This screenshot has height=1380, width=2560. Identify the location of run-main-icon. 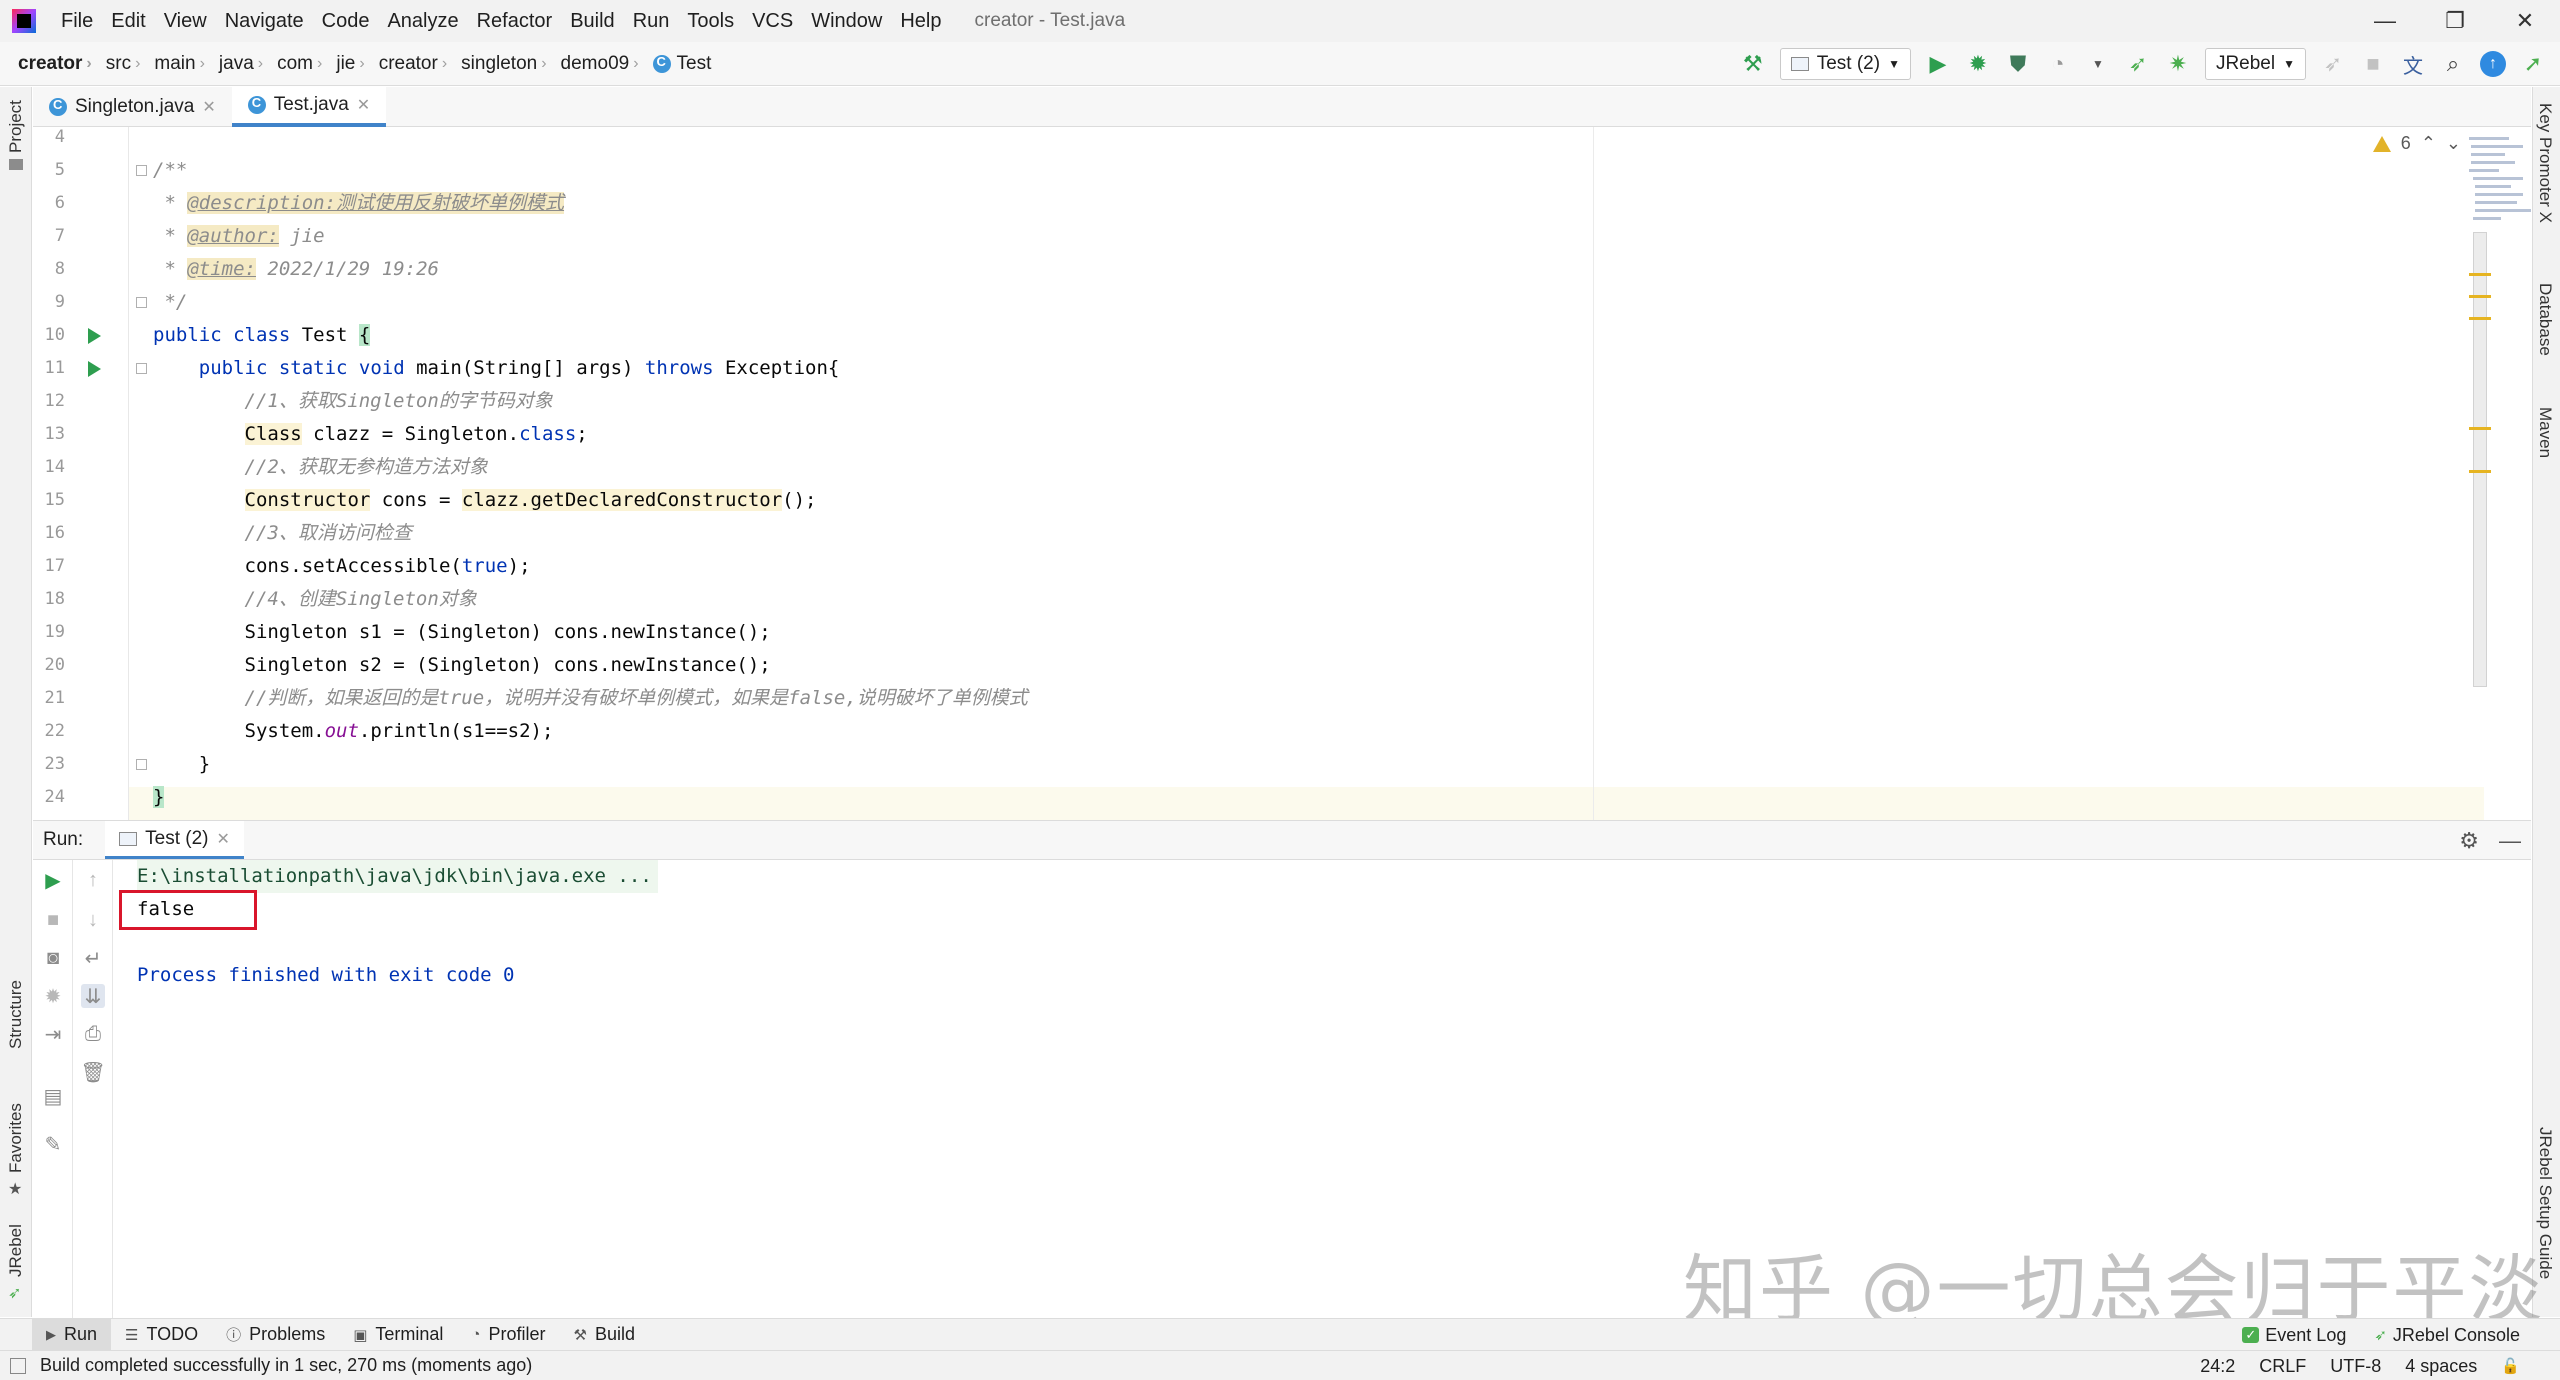
(94, 369).